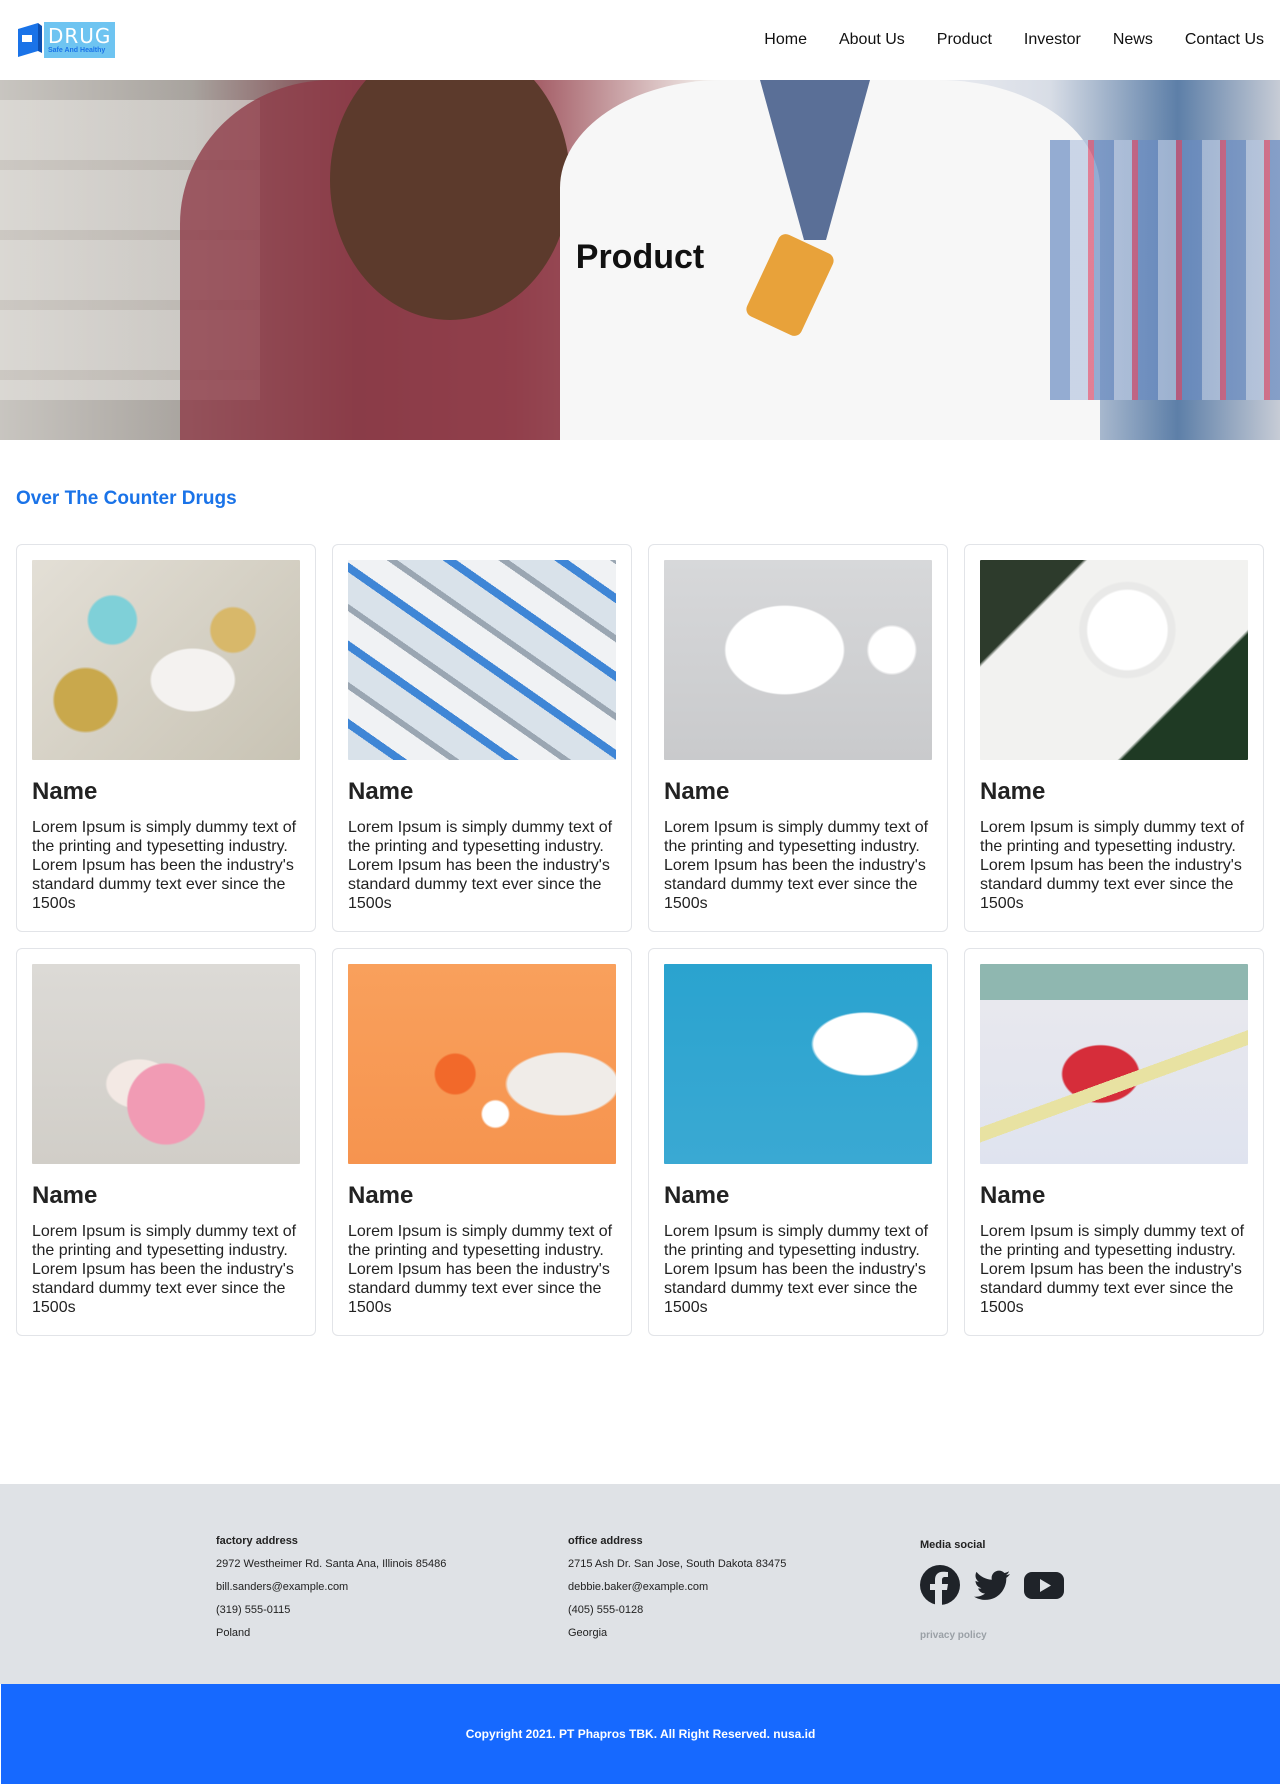 The image size is (1280, 1784). What do you see at coordinates (940, 1589) in the screenshot?
I see `facebook-icon` at bounding box center [940, 1589].